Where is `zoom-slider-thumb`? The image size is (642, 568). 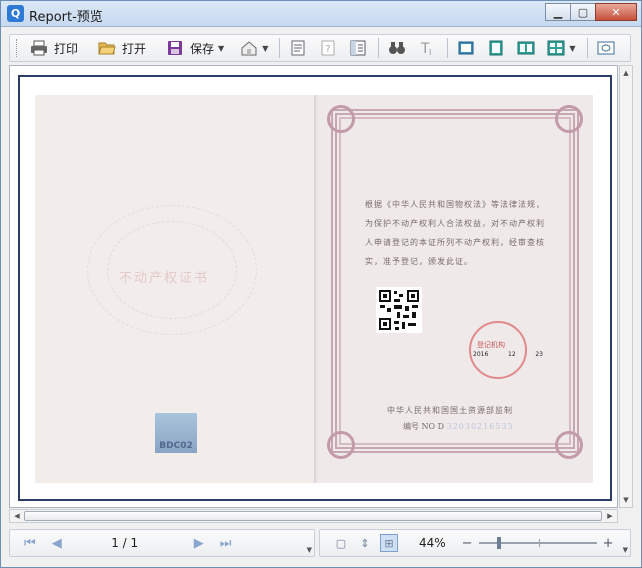
zoom-slider-thumb is located at coordinates (498, 543).